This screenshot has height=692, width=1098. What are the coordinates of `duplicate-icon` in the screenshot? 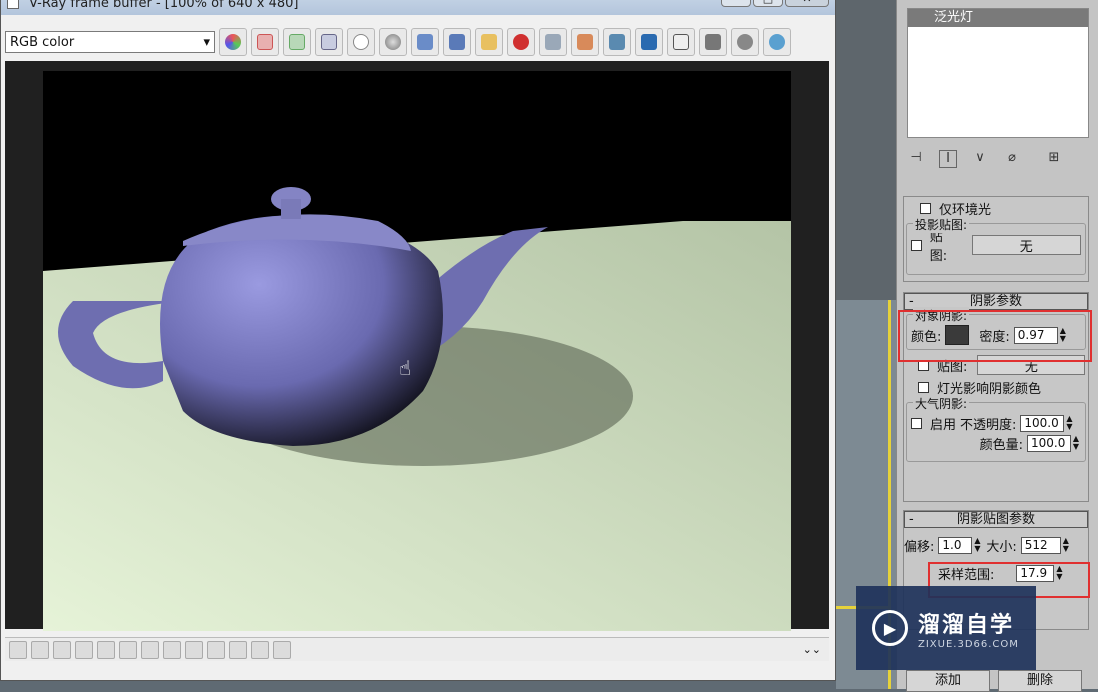 It's located at (553, 42).